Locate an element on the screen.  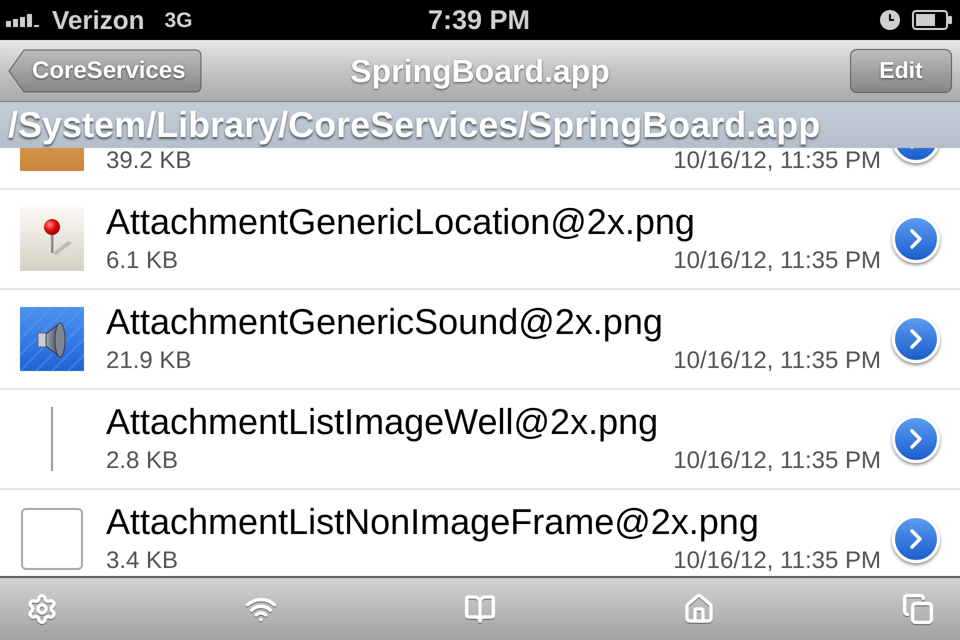
battery-icon is located at coordinates (932, 20).